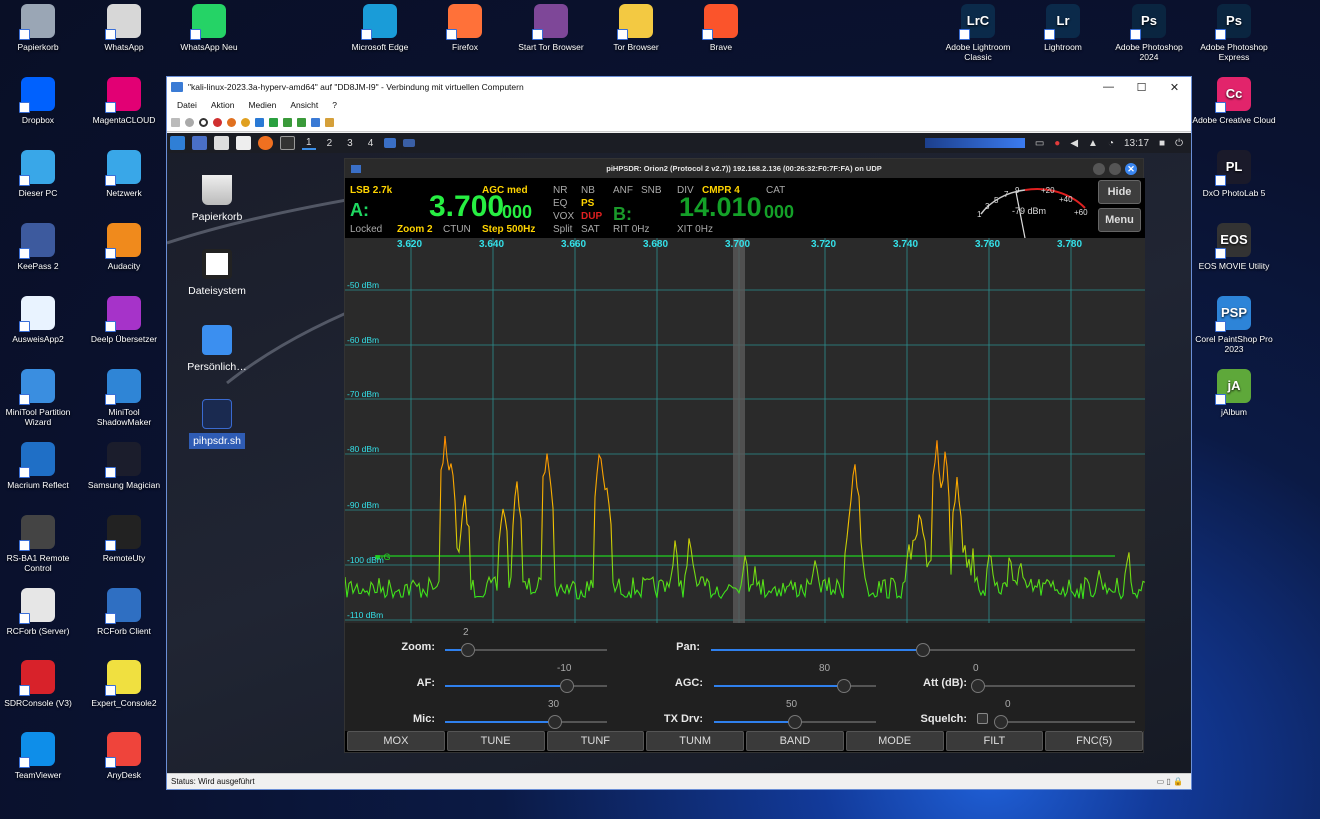 The height and width of the screenshot is (819, 1320). Describe the element at coordinates (124, 756) in the screenshot. I see `desktop-icon: AnyDesk` at that location.